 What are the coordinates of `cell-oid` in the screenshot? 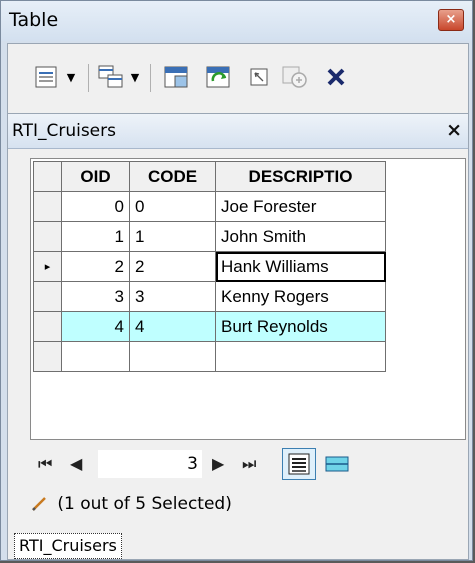 It's located at (95, 356).